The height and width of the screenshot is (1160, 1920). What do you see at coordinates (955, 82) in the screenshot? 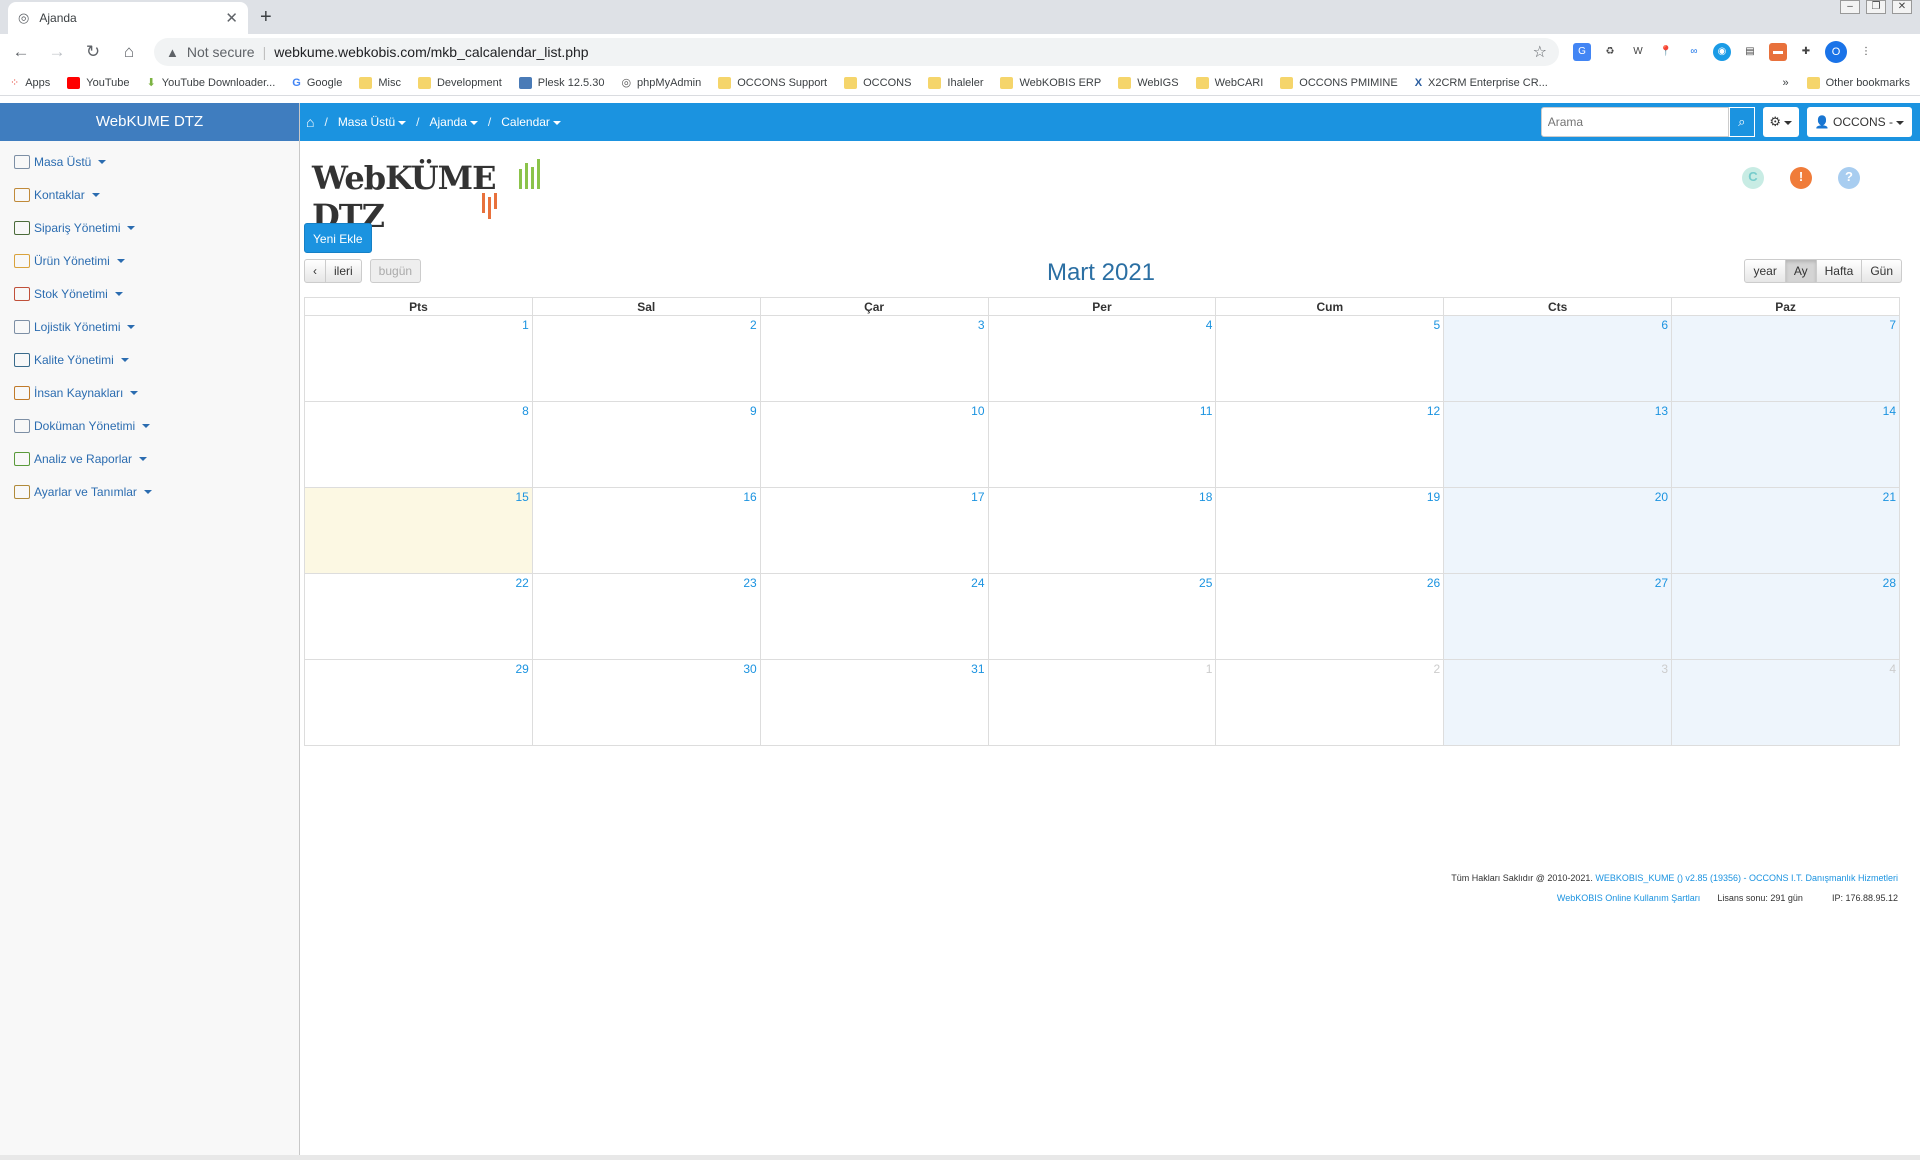
I see `bookmark-ihaleler: Ihaleler` at bounding box center [955, 82].